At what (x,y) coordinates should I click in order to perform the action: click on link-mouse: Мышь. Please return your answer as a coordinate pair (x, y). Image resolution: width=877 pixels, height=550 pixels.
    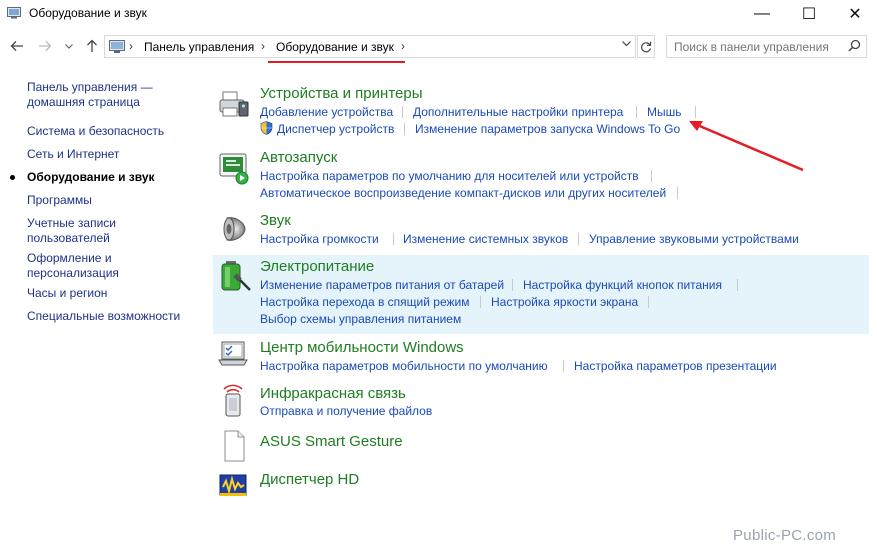
    Looking at the image, I should click on (664, 112).